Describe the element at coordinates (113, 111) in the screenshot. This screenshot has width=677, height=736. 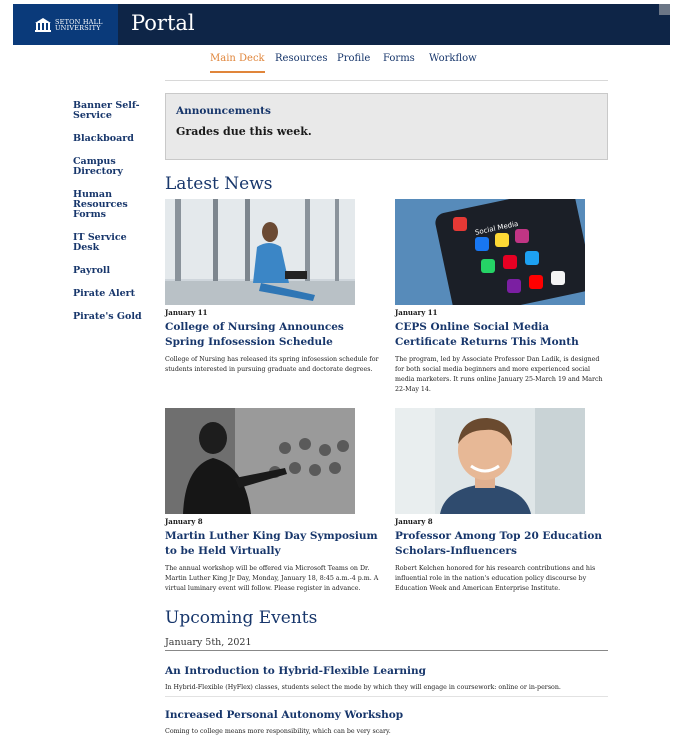
I see `sidebar-item-banner-self-service: Banner Self-Service` at that location.